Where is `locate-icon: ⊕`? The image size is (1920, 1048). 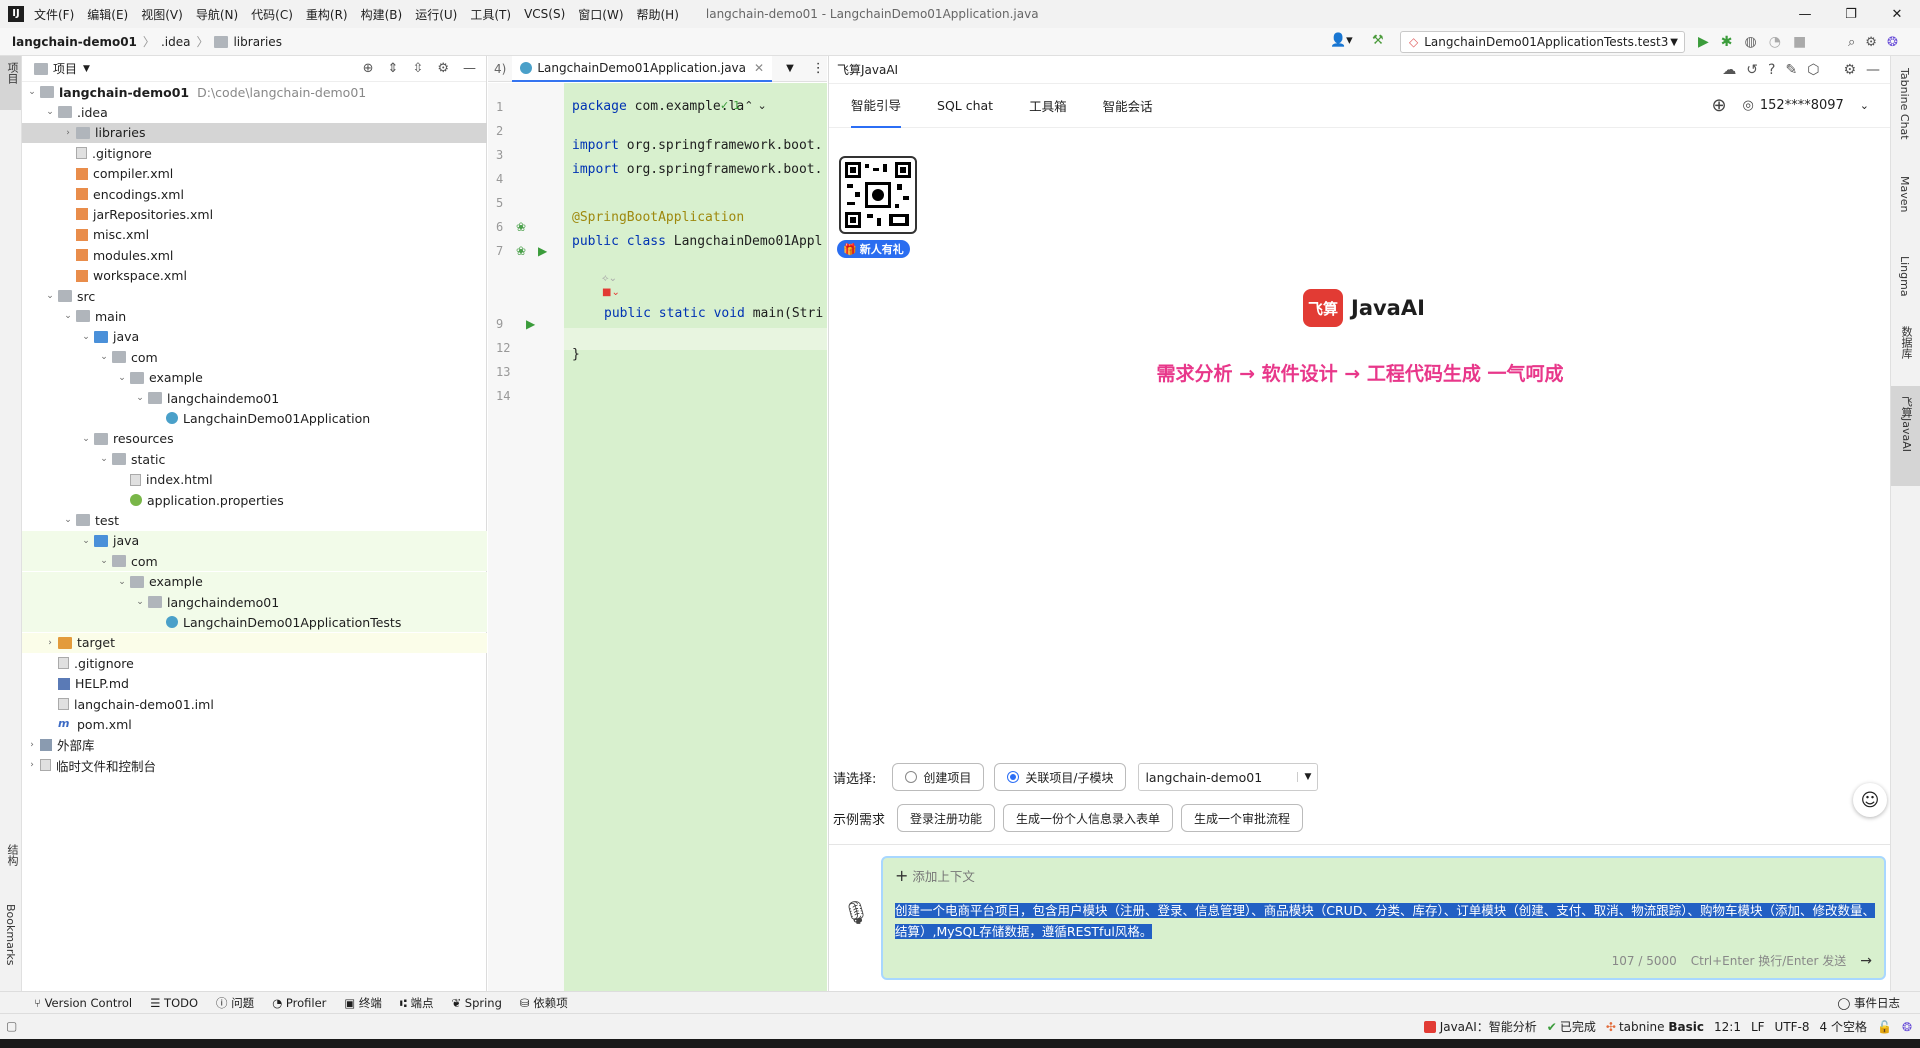 locate-icon: ⊕ is located at coordinates (368, 68).